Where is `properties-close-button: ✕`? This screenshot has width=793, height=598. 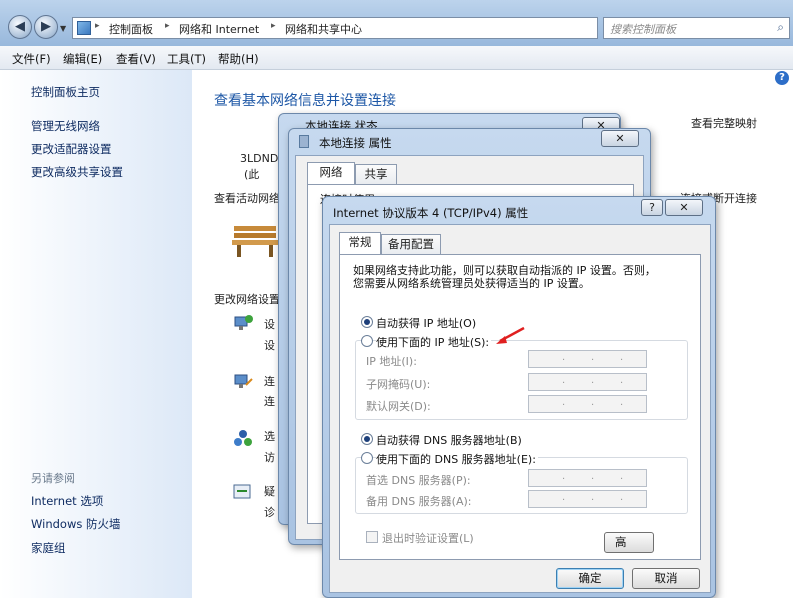 properties-close-button: ✕ is located at coordinates (620, 138).